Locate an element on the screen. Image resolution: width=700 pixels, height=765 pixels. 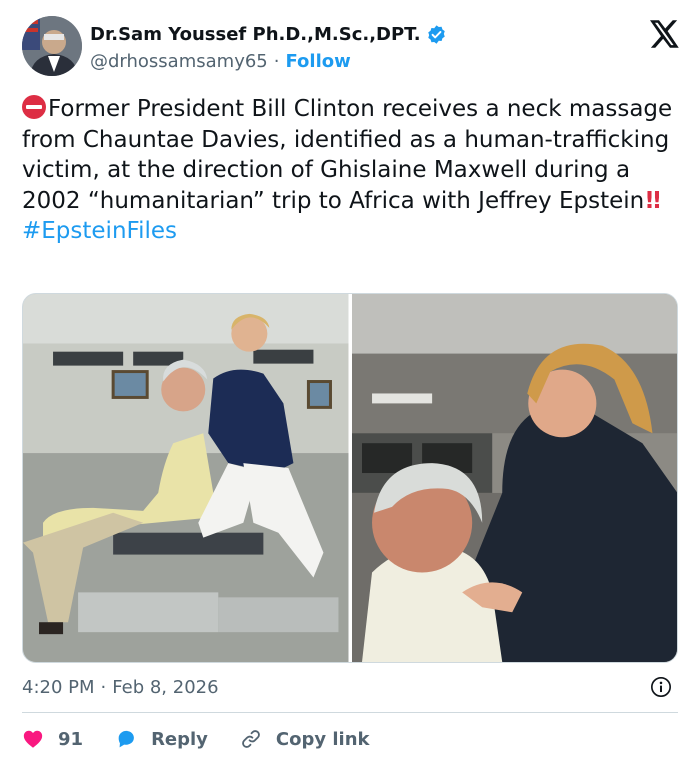
tweet-time: 4:20 PM is located at coordinates (58, 687).